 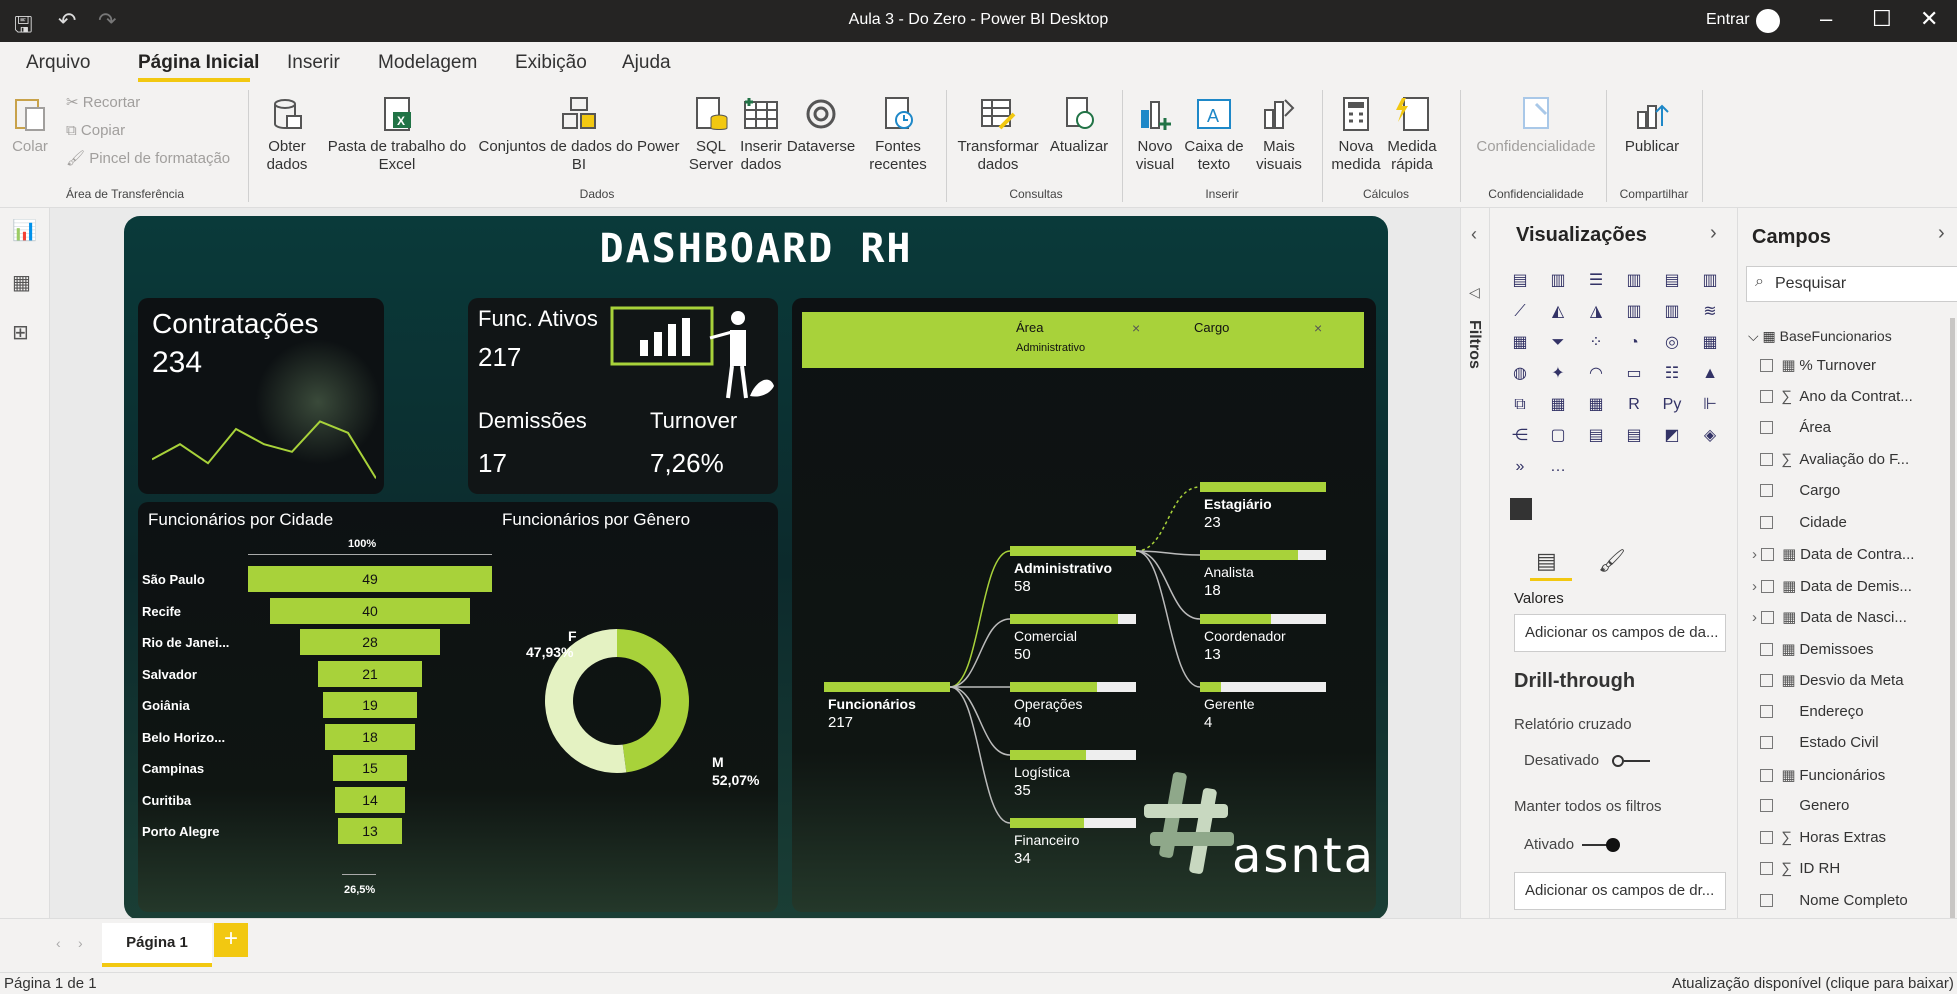 I want to click on tab-pagina-1: Página 1, so click(x=157, y=945).